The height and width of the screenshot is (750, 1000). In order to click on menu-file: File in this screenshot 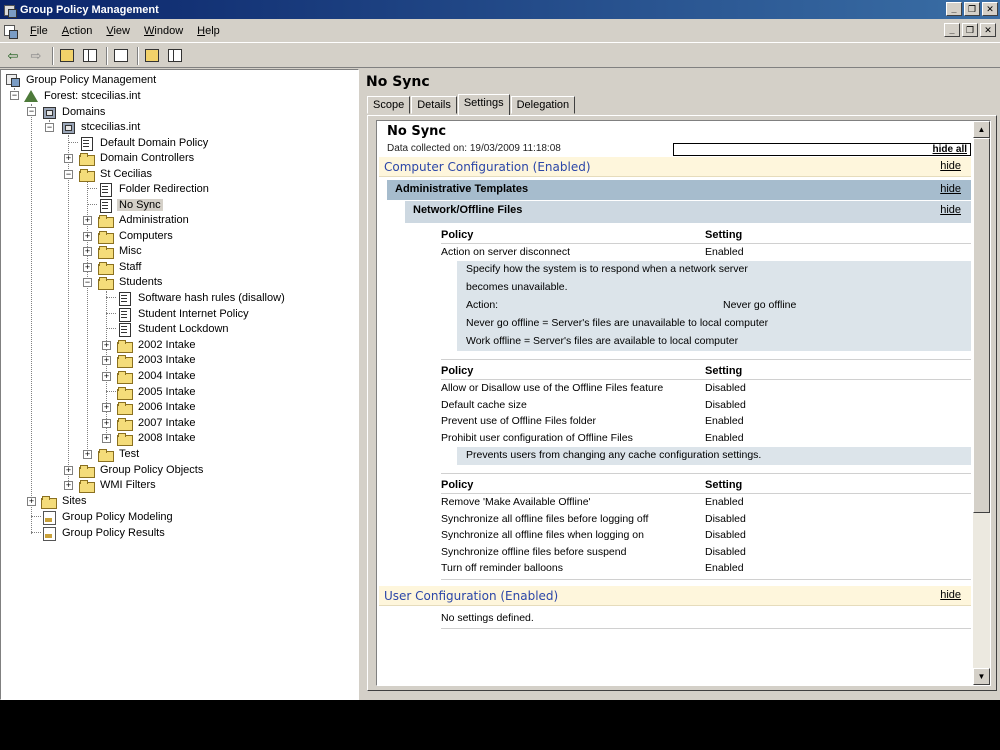, I will do `click(39, 31)`.